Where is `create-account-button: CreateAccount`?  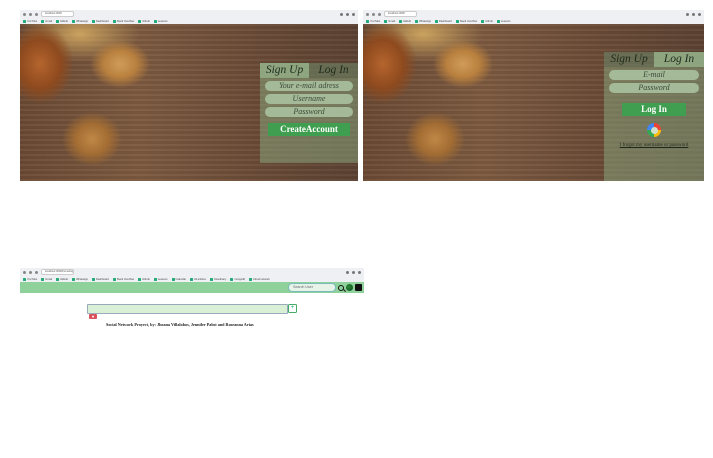
create-account-button: CreateAccount is located at coordinates (309, 129).